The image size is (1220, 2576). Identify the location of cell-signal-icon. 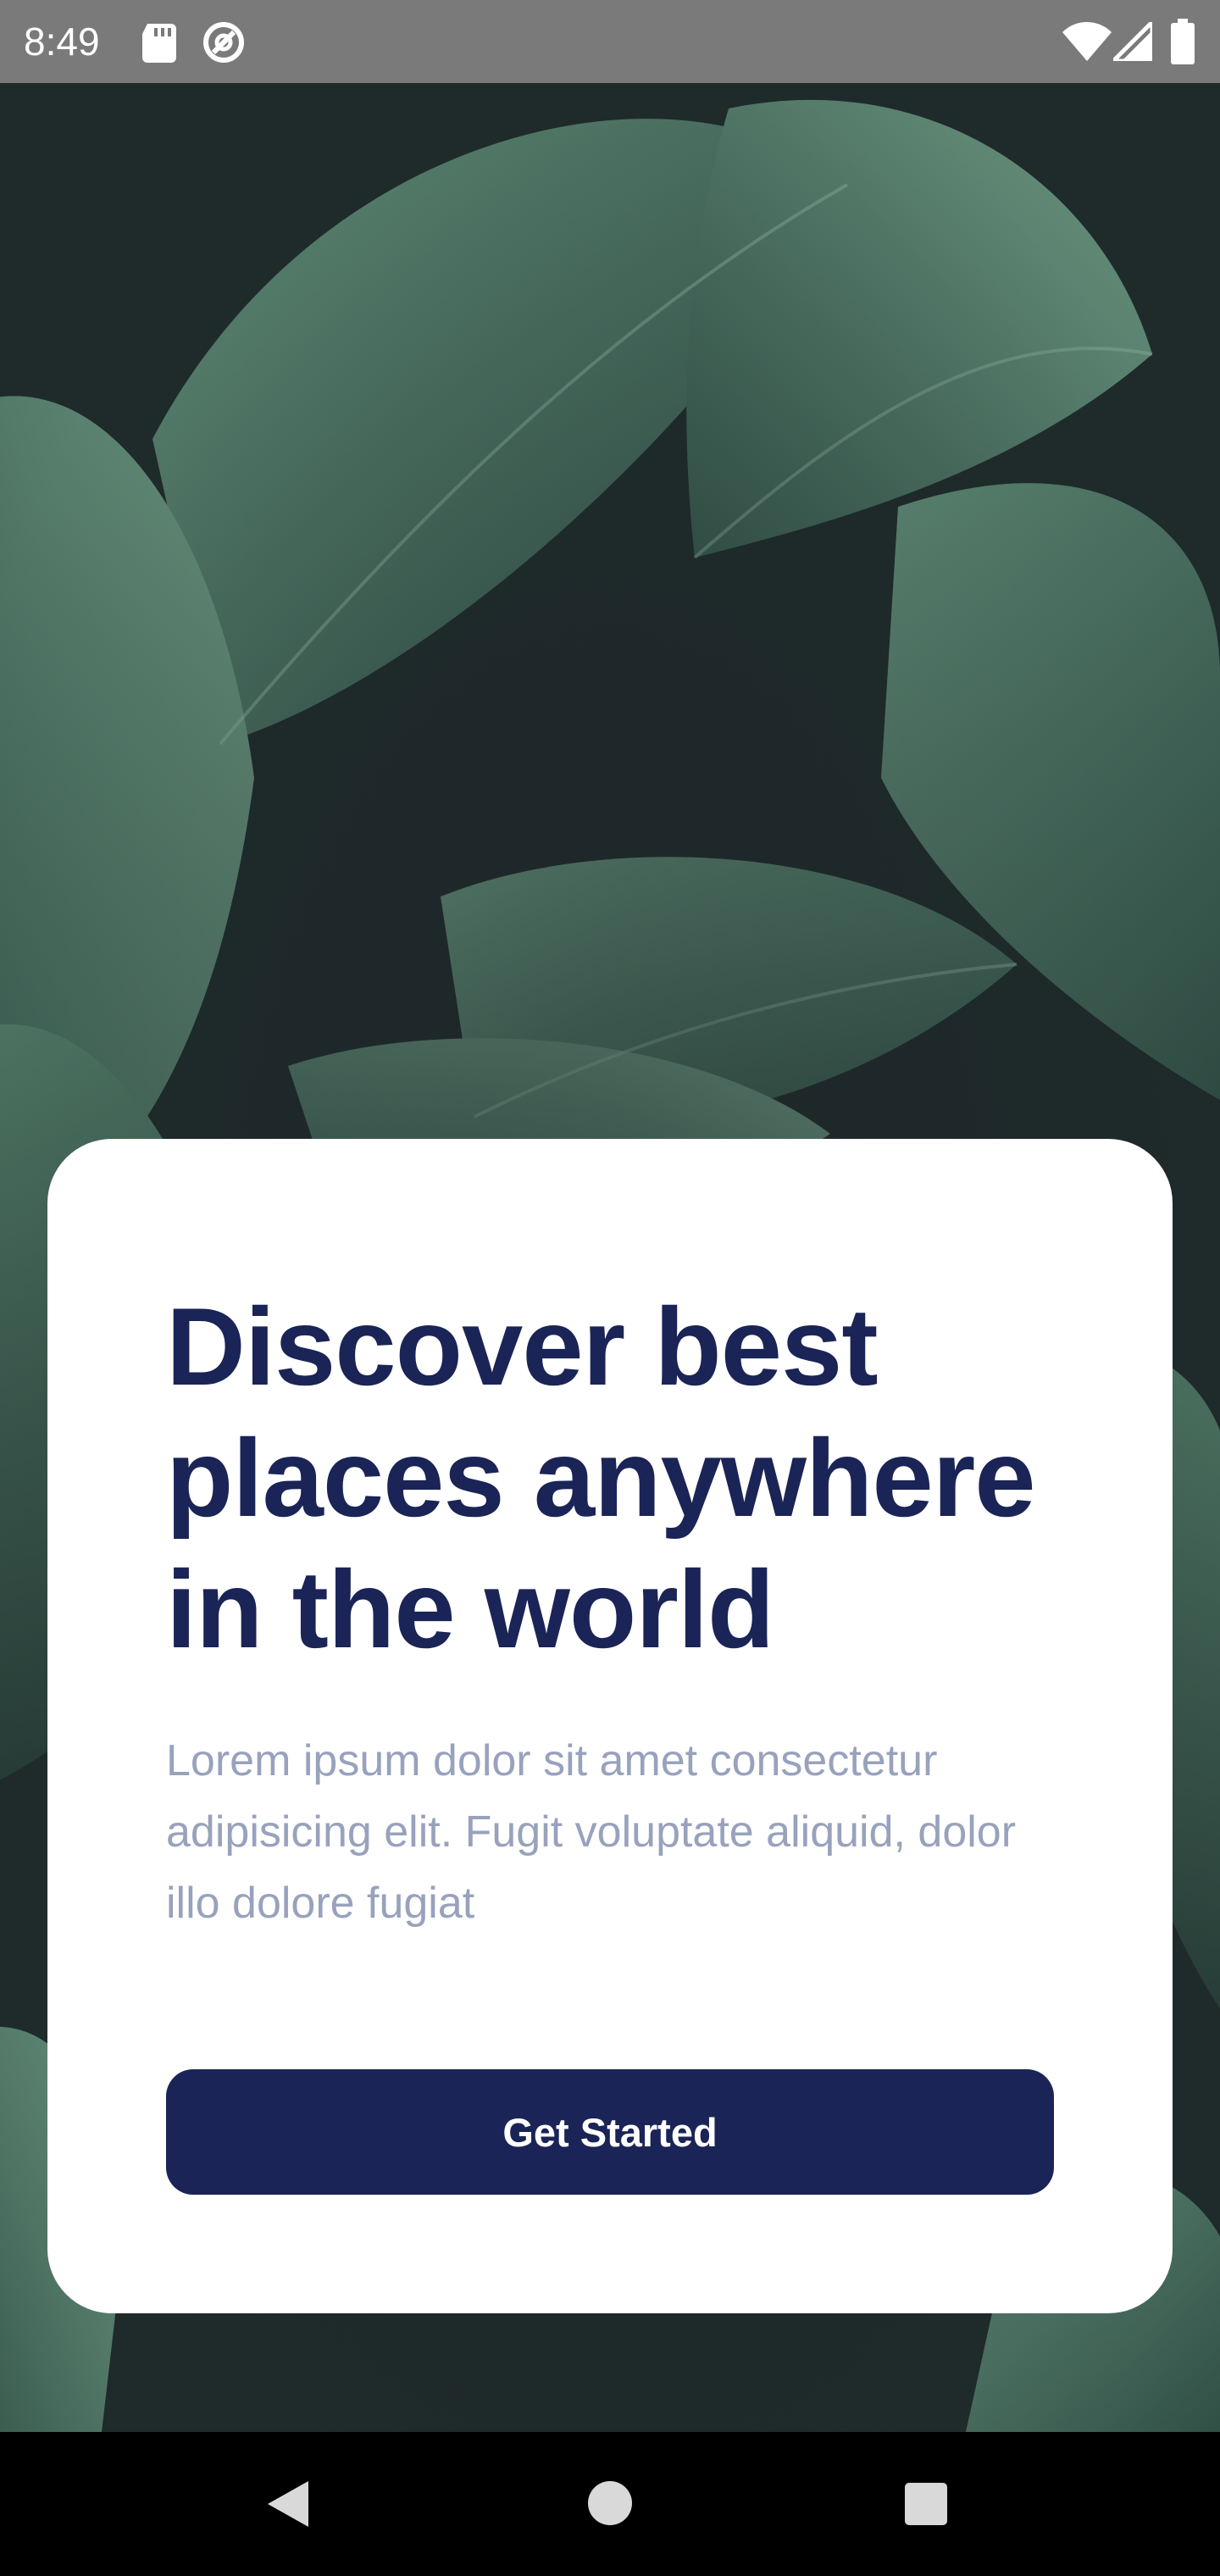
(1132, 41).